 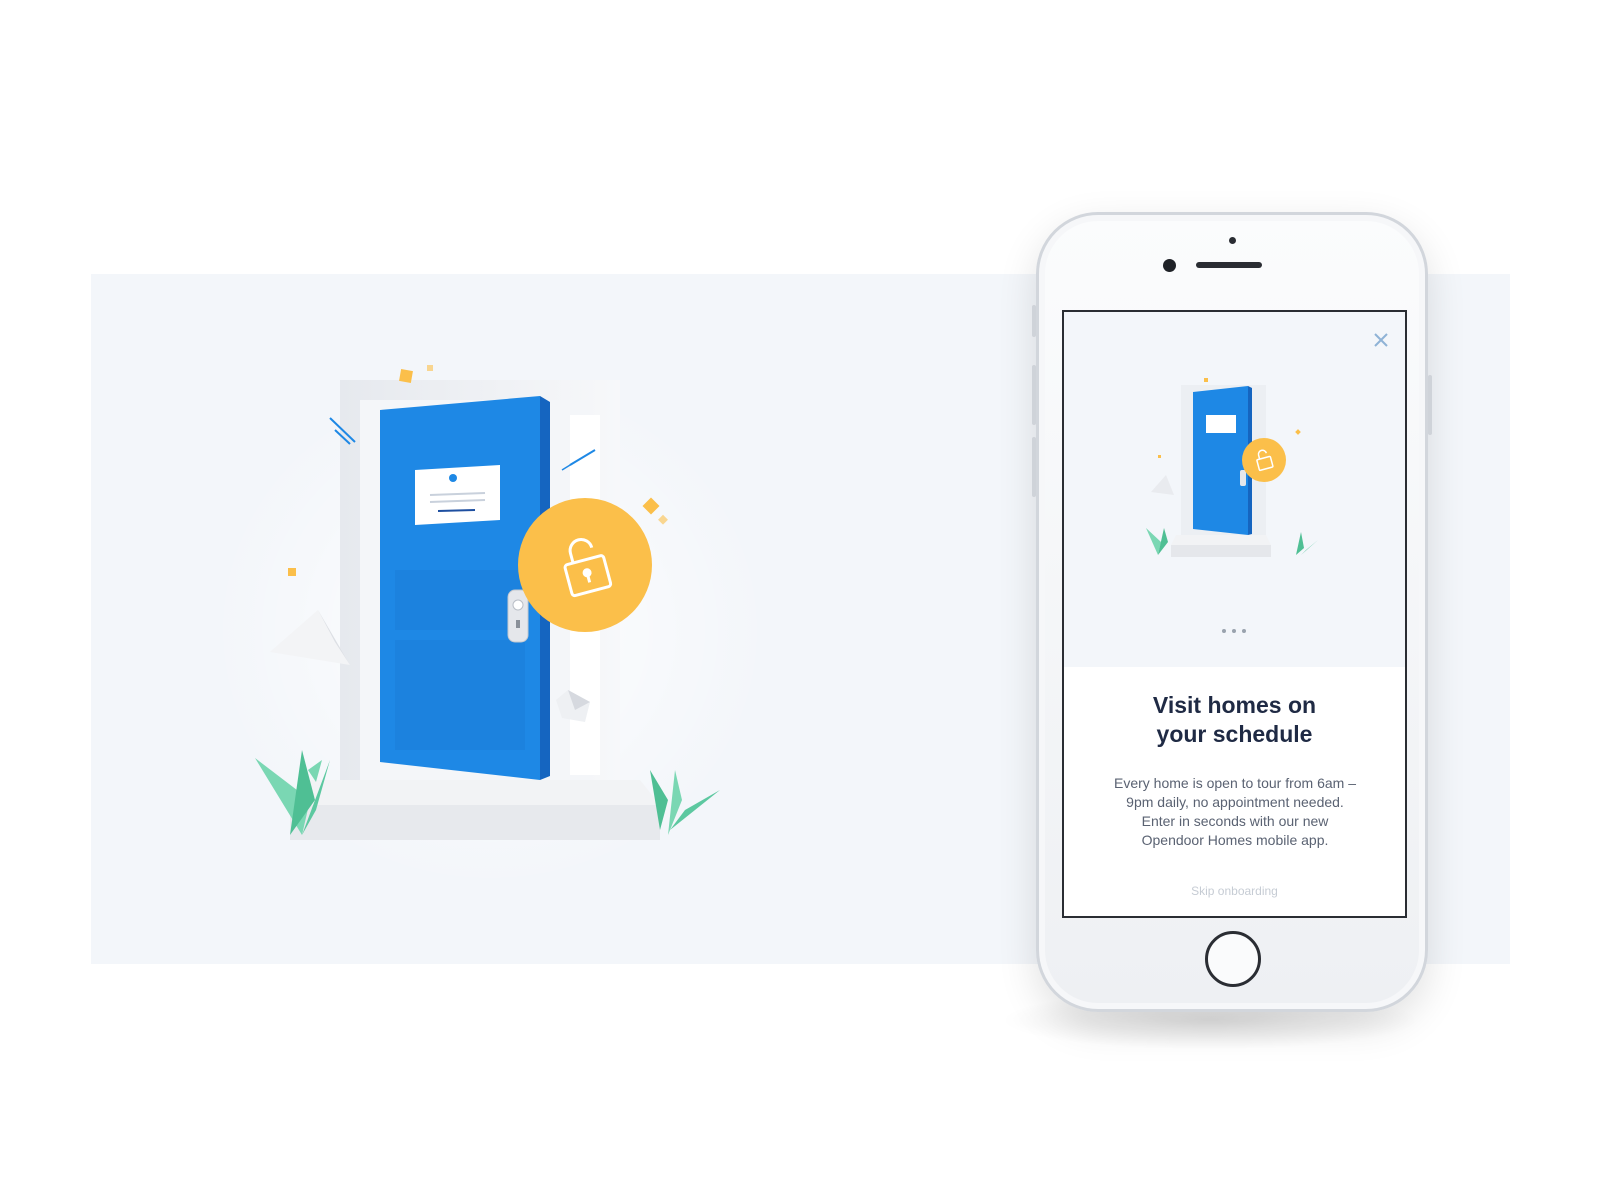 What do you see at coordinates (475, 792) in the screenshot?
I see `door-step` at bounding box center [475, 792].